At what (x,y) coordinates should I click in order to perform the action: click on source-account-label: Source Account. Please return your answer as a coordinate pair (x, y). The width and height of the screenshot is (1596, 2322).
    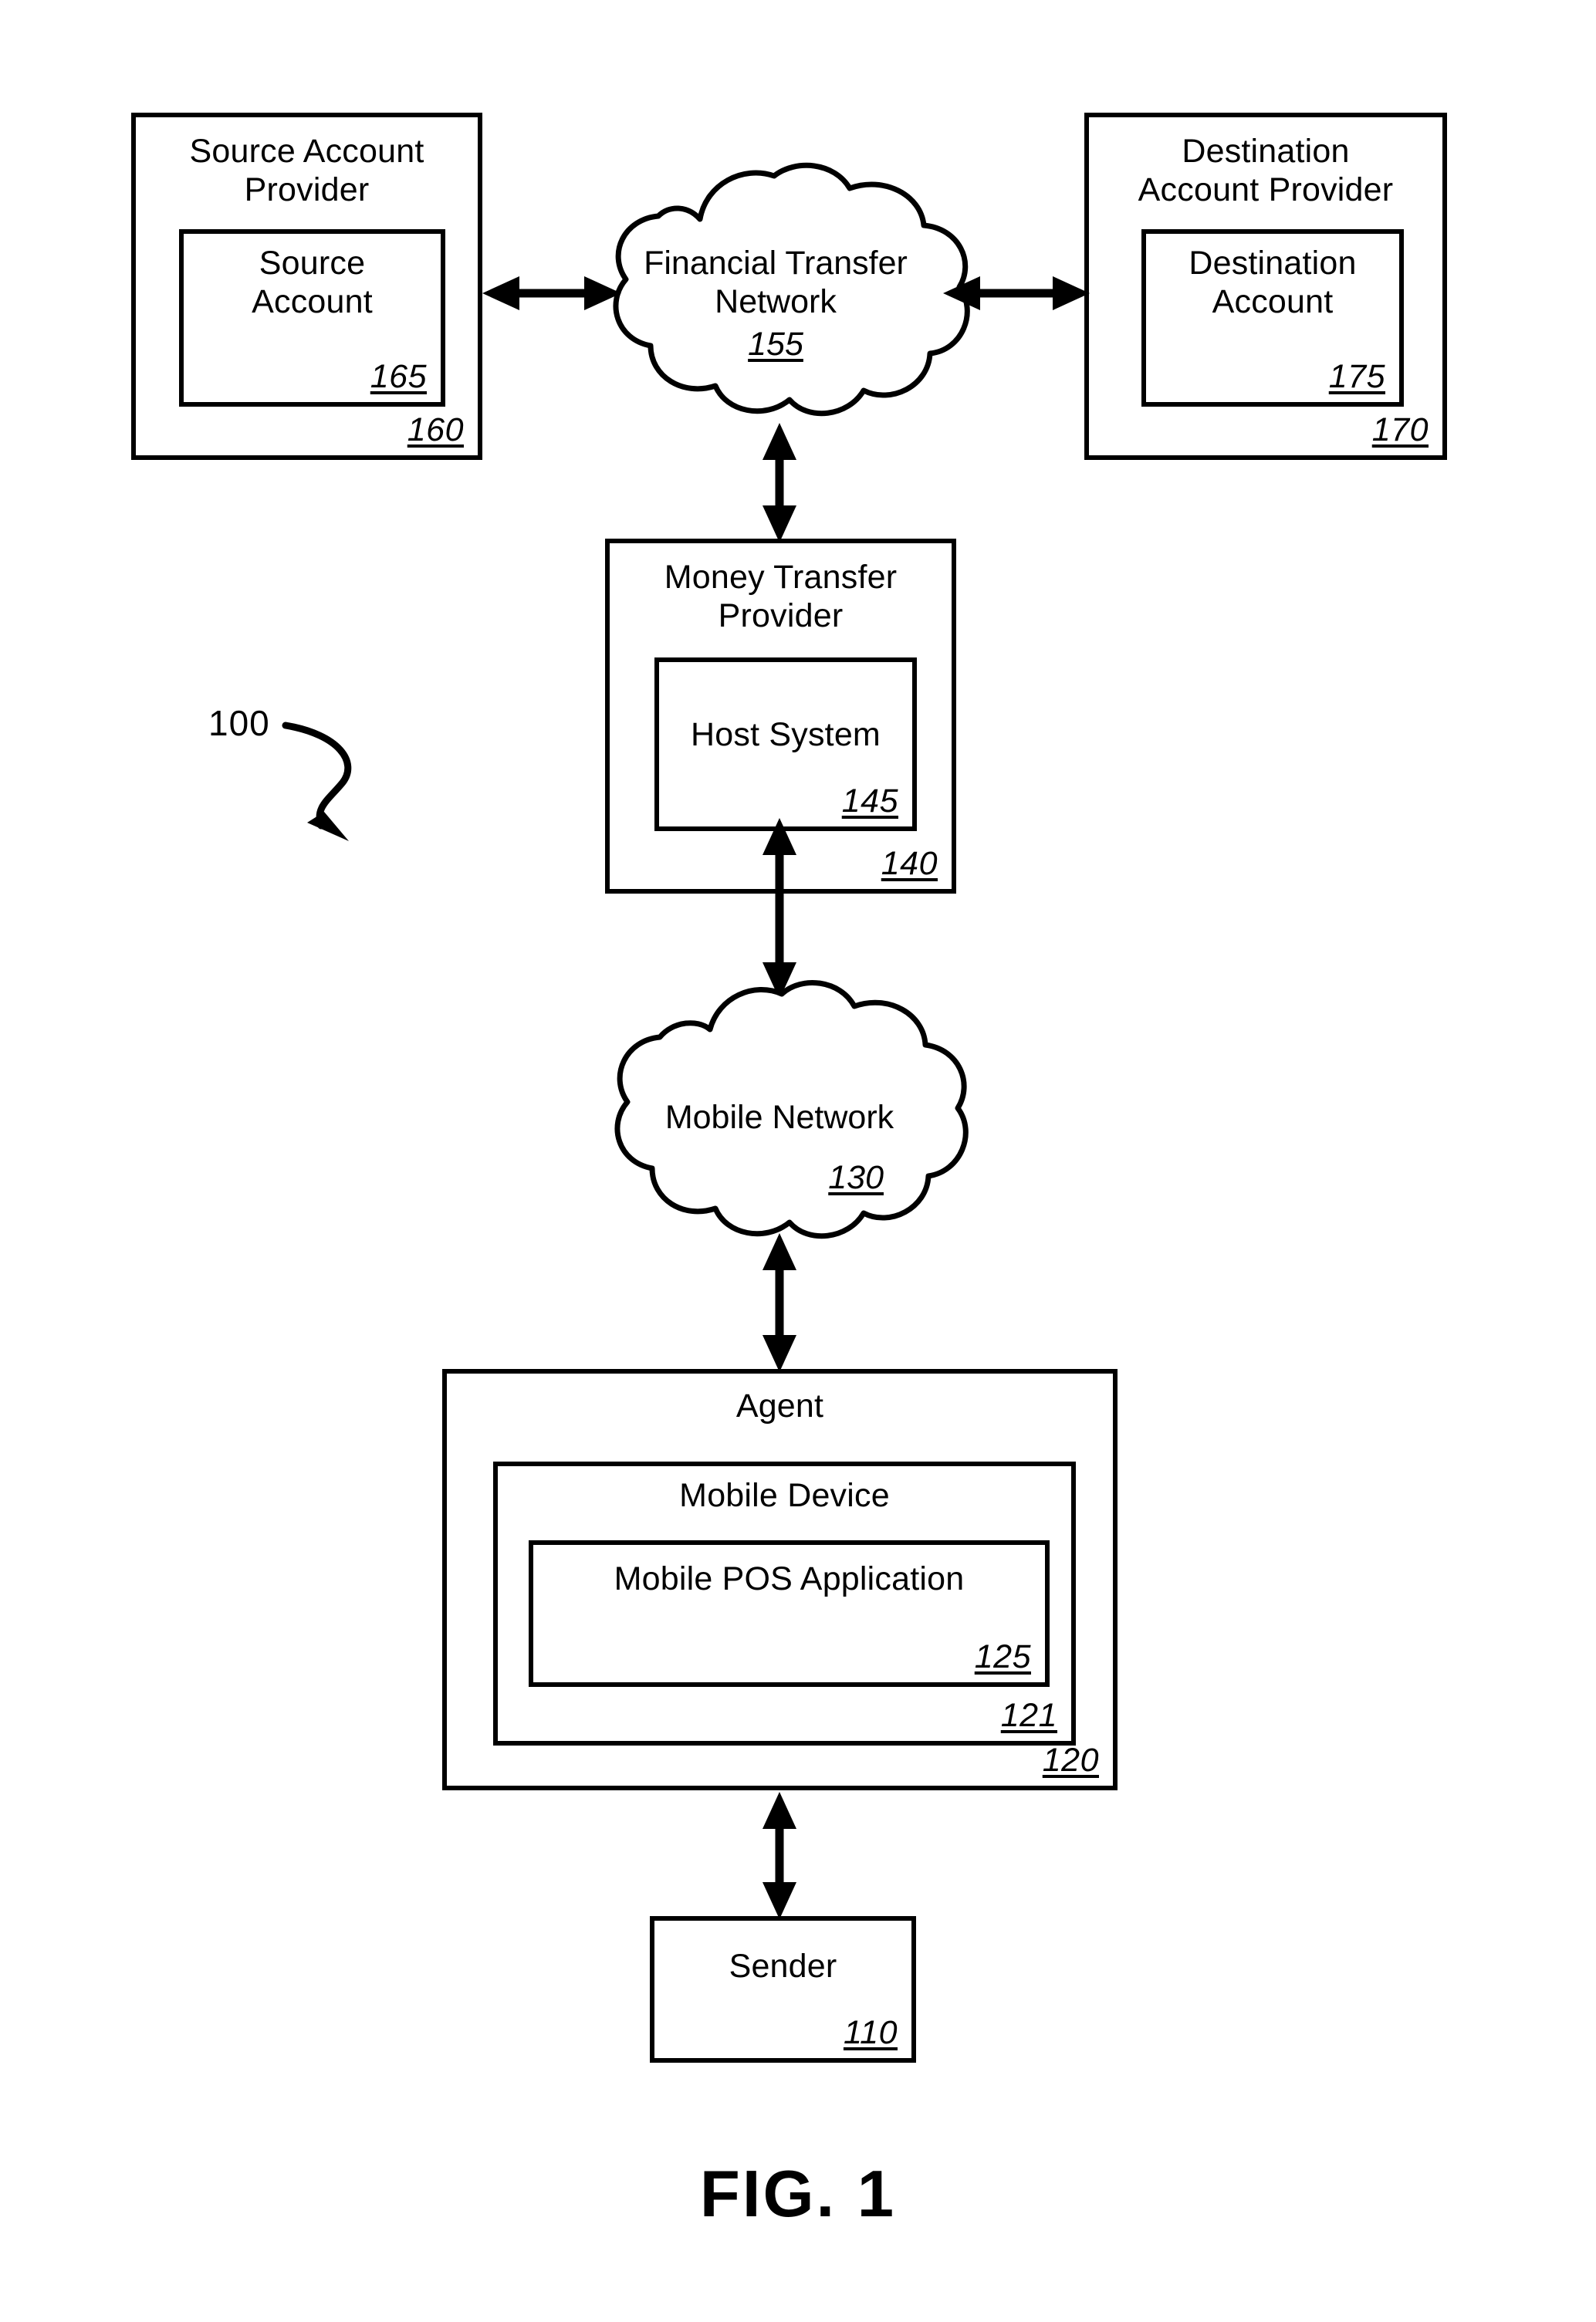
    Looking at the image, I should click on (313, 282).